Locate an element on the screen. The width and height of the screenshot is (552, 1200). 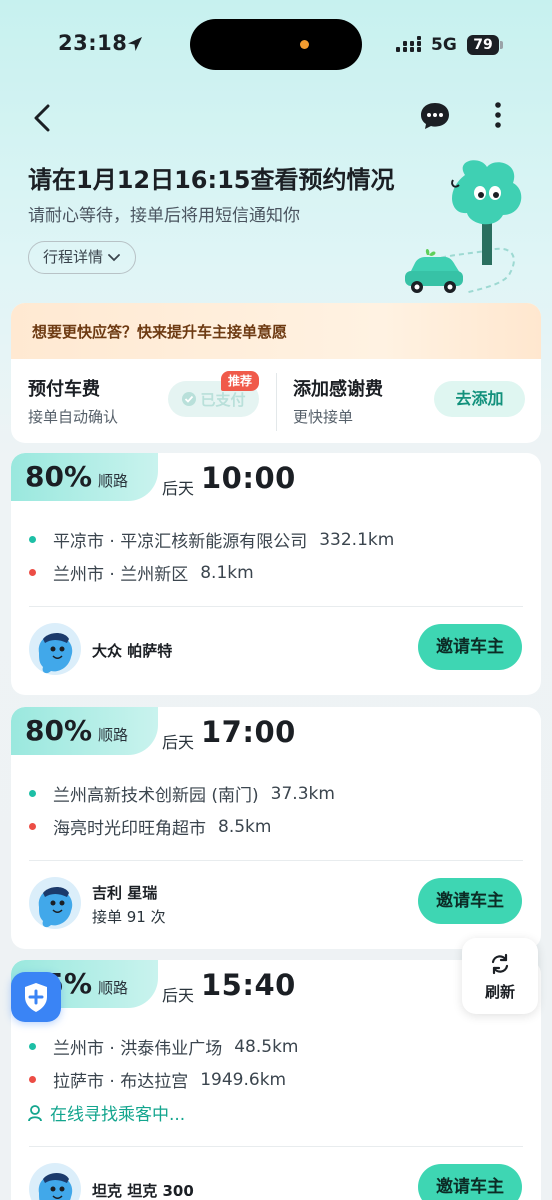
battery-indicator: 79 is located at coordinates (483, 45).